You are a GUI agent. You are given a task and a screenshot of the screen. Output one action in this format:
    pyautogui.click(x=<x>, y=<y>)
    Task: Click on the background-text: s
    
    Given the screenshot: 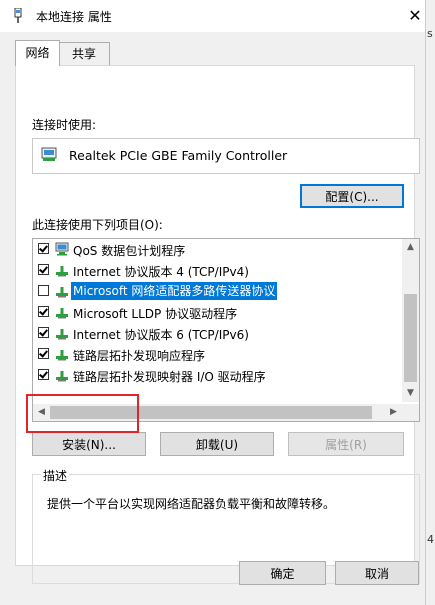 What is the action you would take?
    pyautogui.click(x=430, y=33)
    